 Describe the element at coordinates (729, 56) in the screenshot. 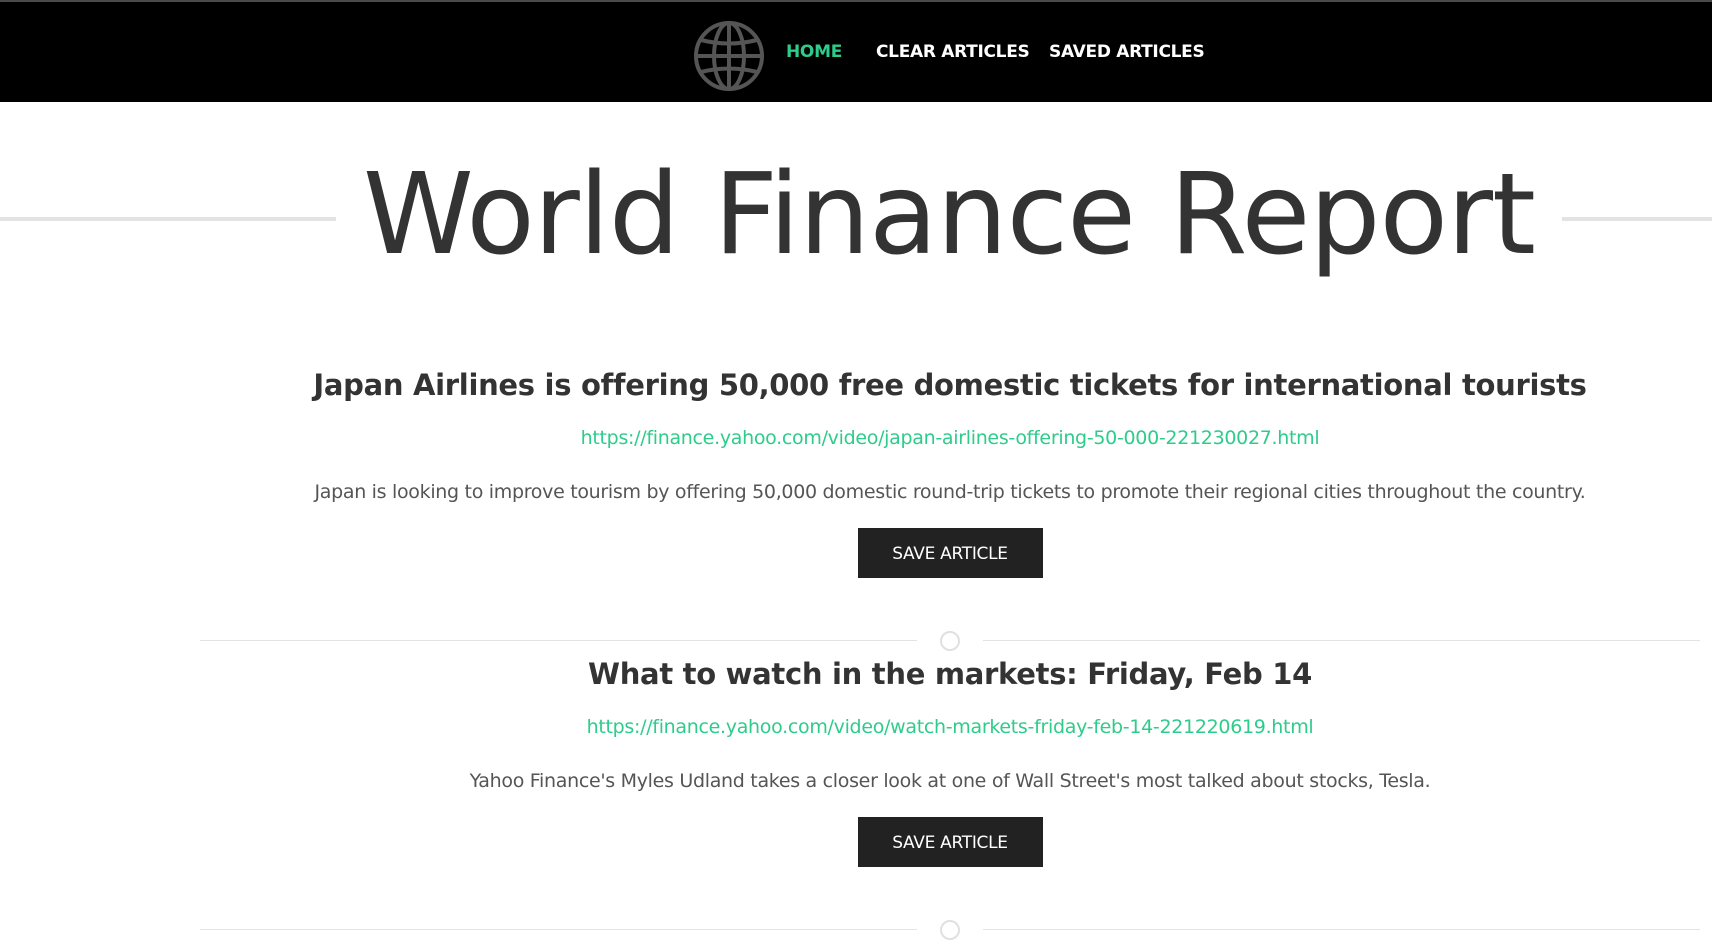

I see `globe-icon` at that location.